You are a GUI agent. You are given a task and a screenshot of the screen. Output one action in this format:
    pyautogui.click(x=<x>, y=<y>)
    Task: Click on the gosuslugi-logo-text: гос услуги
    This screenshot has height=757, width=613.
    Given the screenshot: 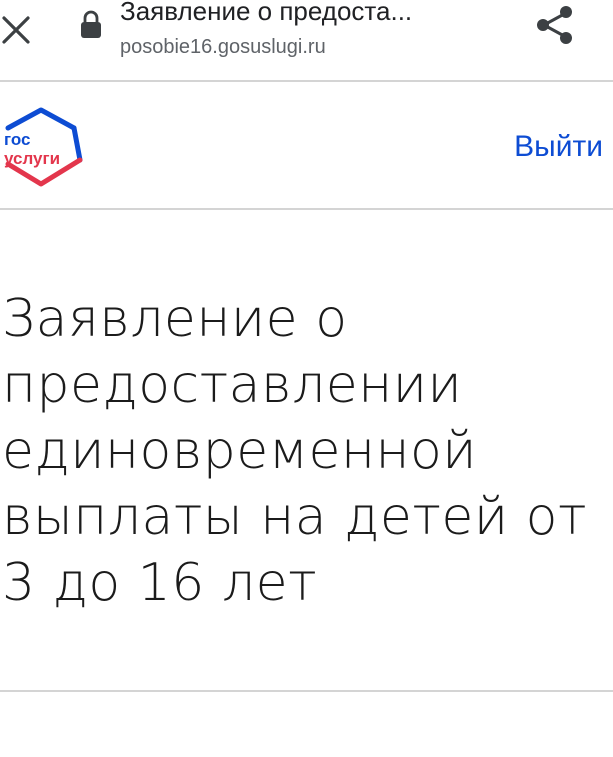 What is the action you would take?
    pyautogui.click(x=32, y=149)
    